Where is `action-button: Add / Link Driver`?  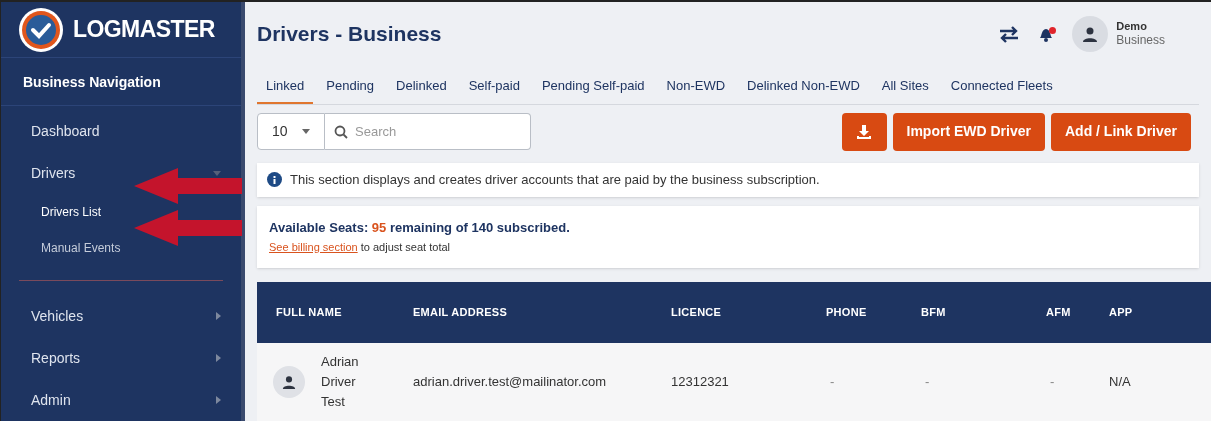 action-button: Add / Link Driver is located at coordinates (1120, 131).